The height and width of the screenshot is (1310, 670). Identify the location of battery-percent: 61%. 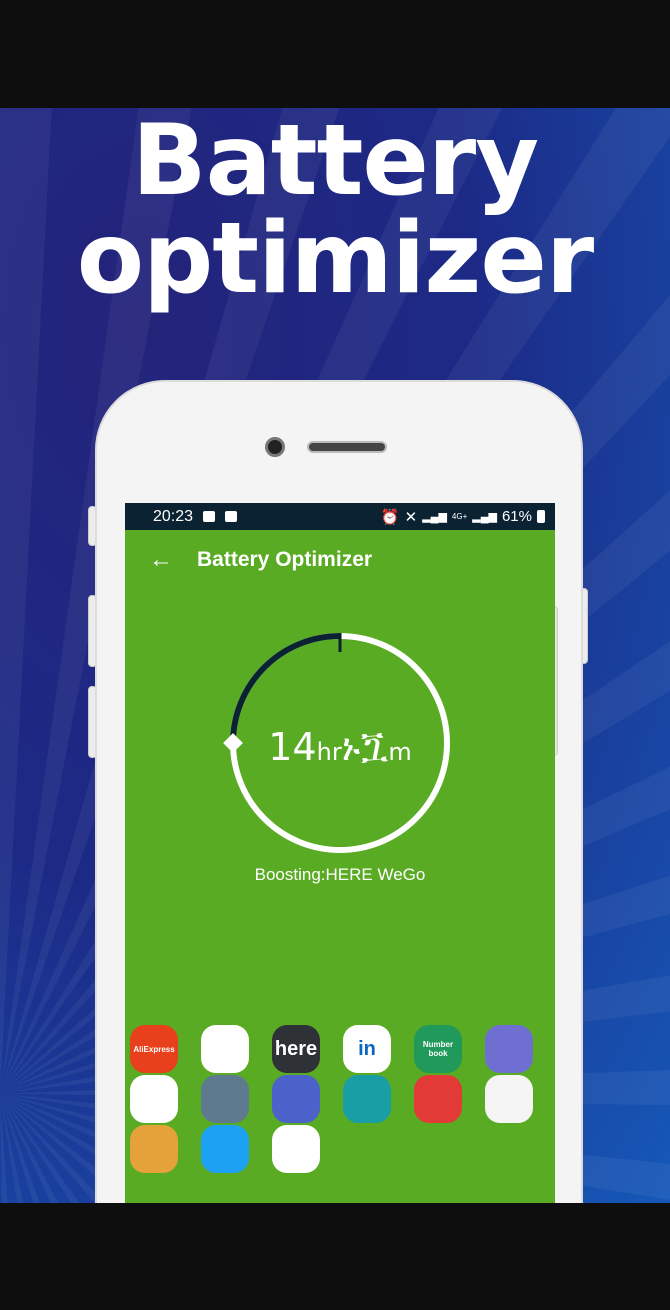
(516, 516).